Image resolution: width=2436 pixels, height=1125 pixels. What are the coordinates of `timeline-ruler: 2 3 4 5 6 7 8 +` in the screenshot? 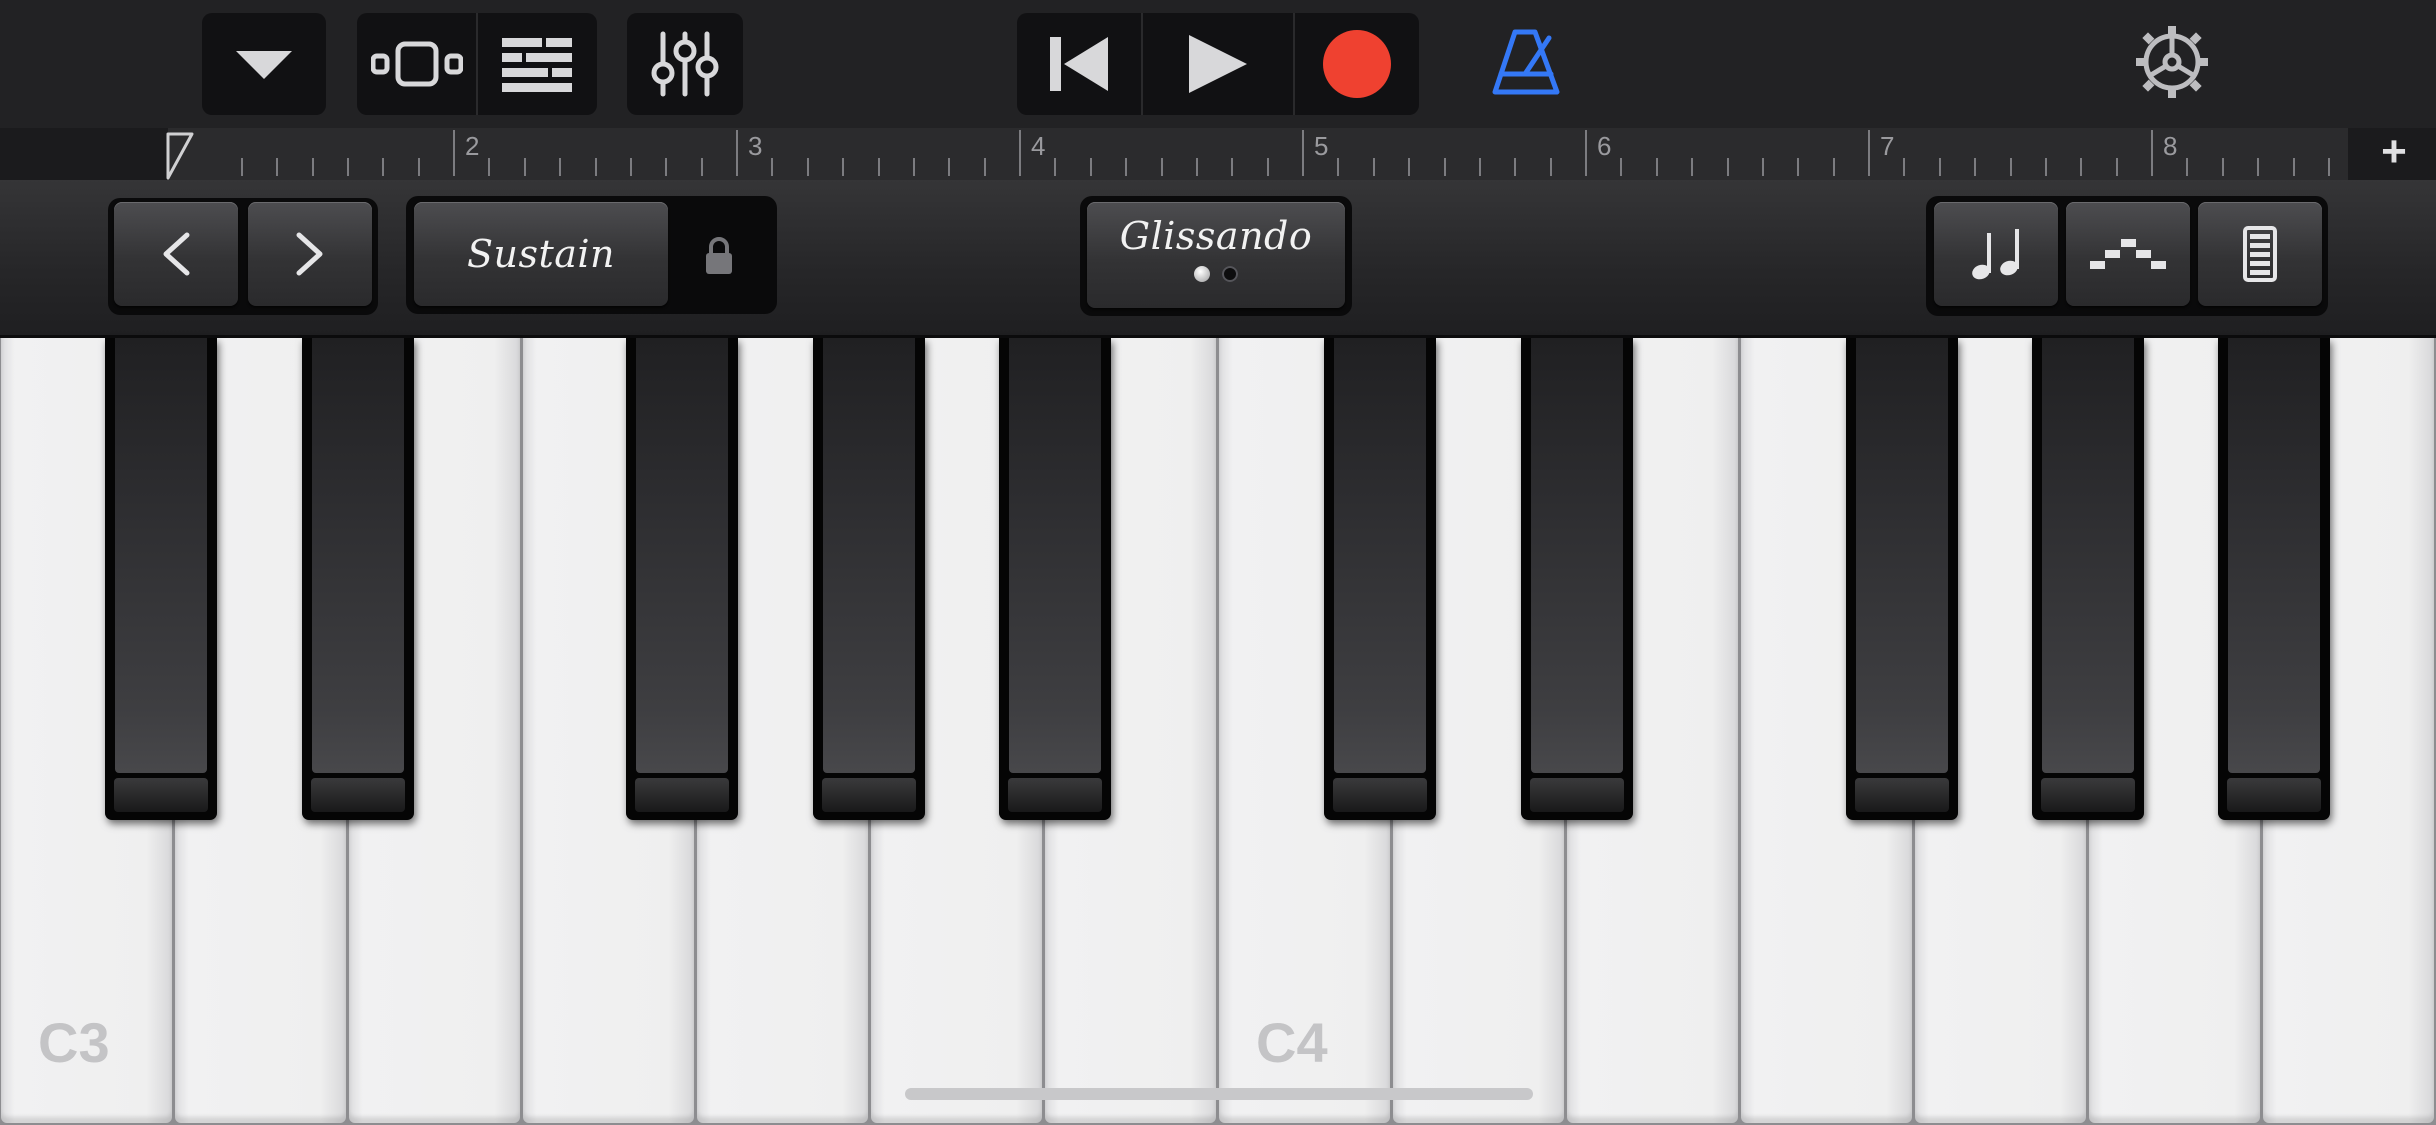 It's located at (1218, 154).